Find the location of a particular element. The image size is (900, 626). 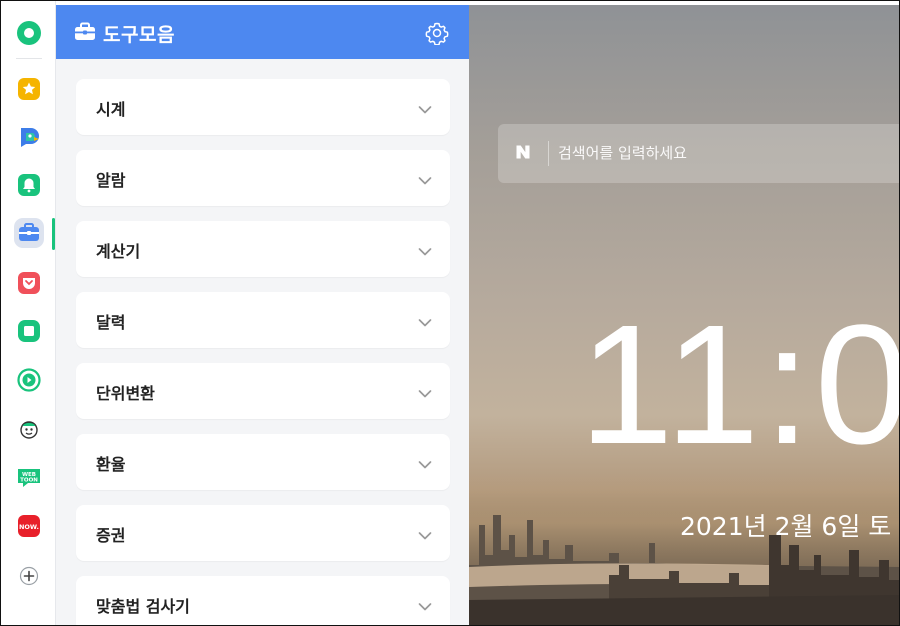

favorites-star-icon is located at coordinates (29, 89).